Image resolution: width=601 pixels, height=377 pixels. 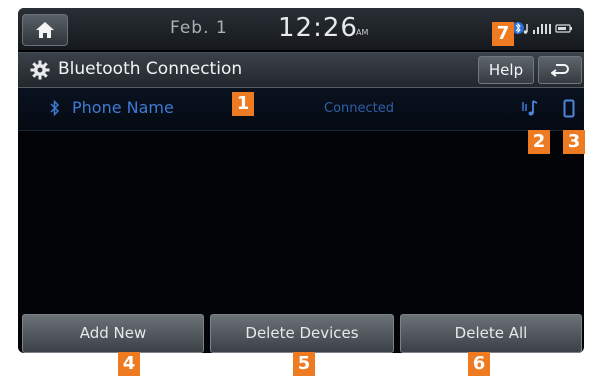 I want to click on callout-3: 3, so click(x=574, y=142).